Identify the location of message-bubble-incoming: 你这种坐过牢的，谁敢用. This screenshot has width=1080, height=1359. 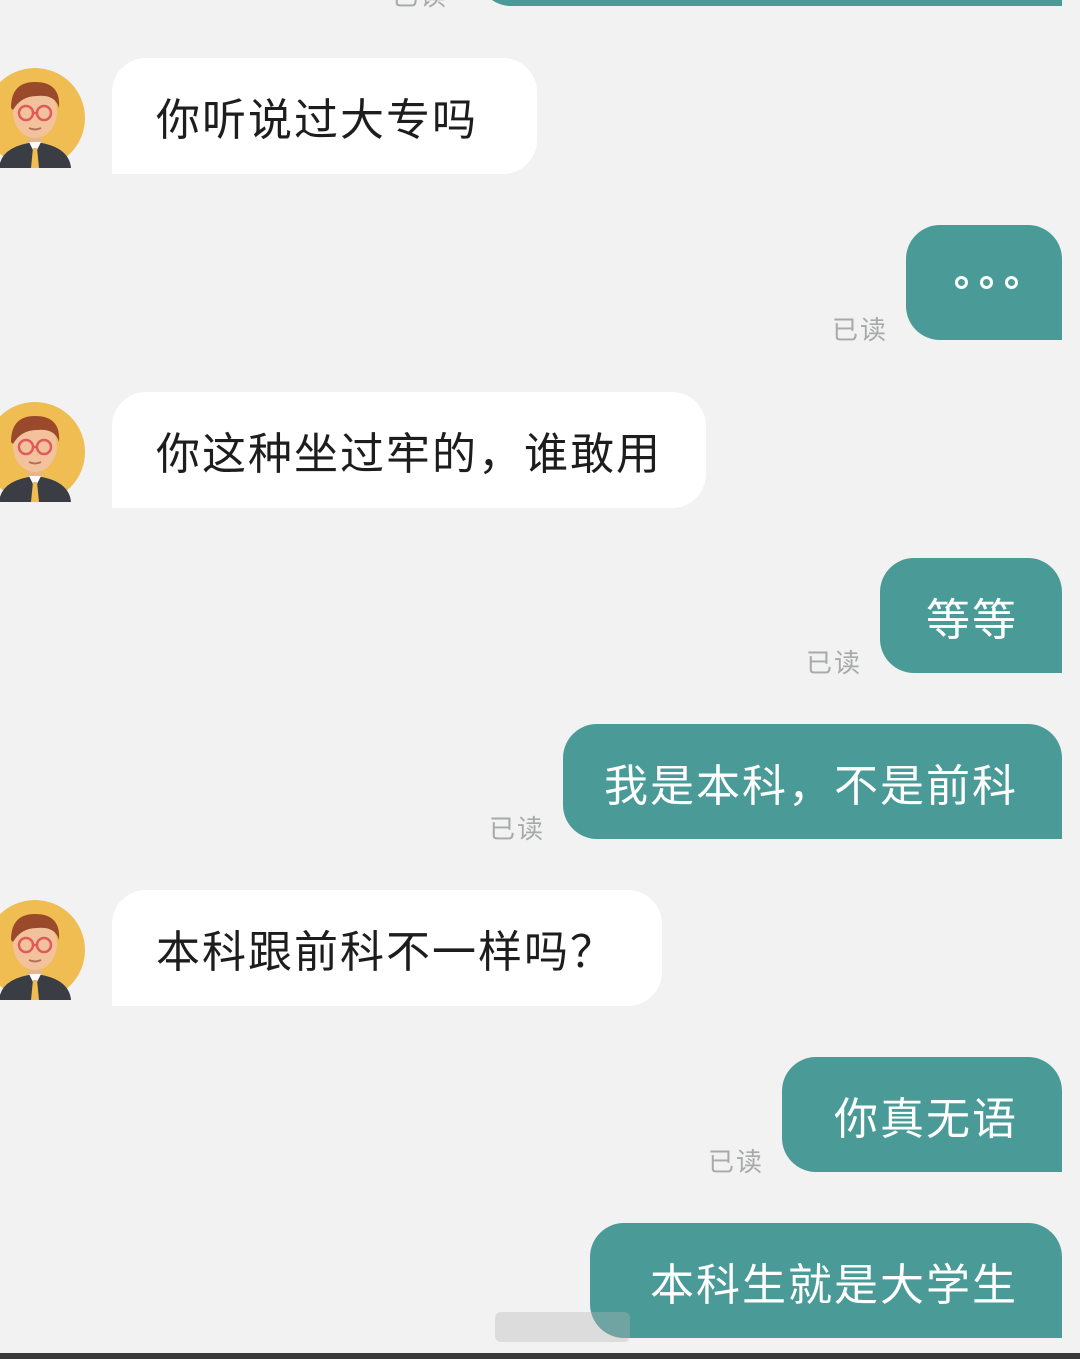
(409, 450).